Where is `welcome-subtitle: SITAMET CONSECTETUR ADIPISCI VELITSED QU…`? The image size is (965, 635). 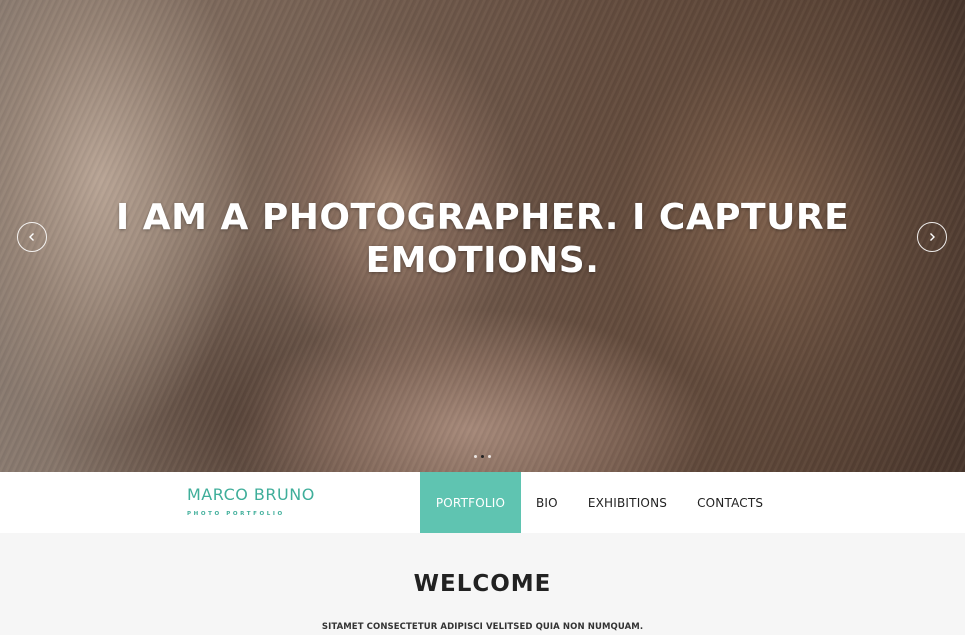
welcome-subtitle: SITAMET CONSECTETUR ADIPISCI VELITSED QU… is located at coordinates (482, 627).